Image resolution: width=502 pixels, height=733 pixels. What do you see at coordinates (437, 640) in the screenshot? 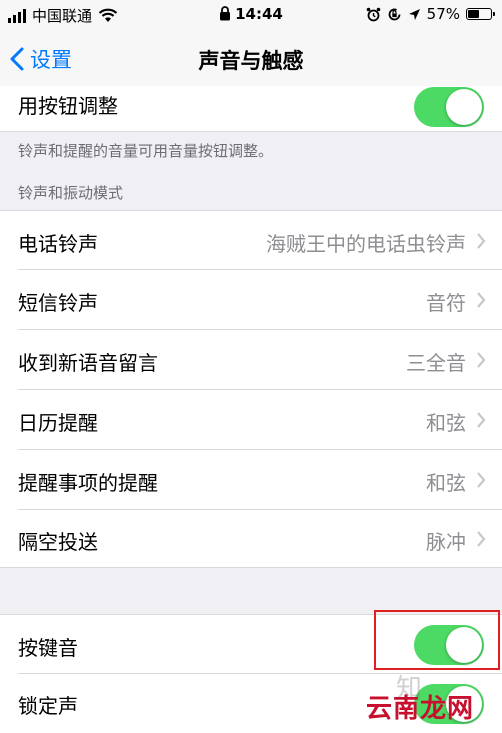
I see `highlight-box` at bounding box center [437, 640].